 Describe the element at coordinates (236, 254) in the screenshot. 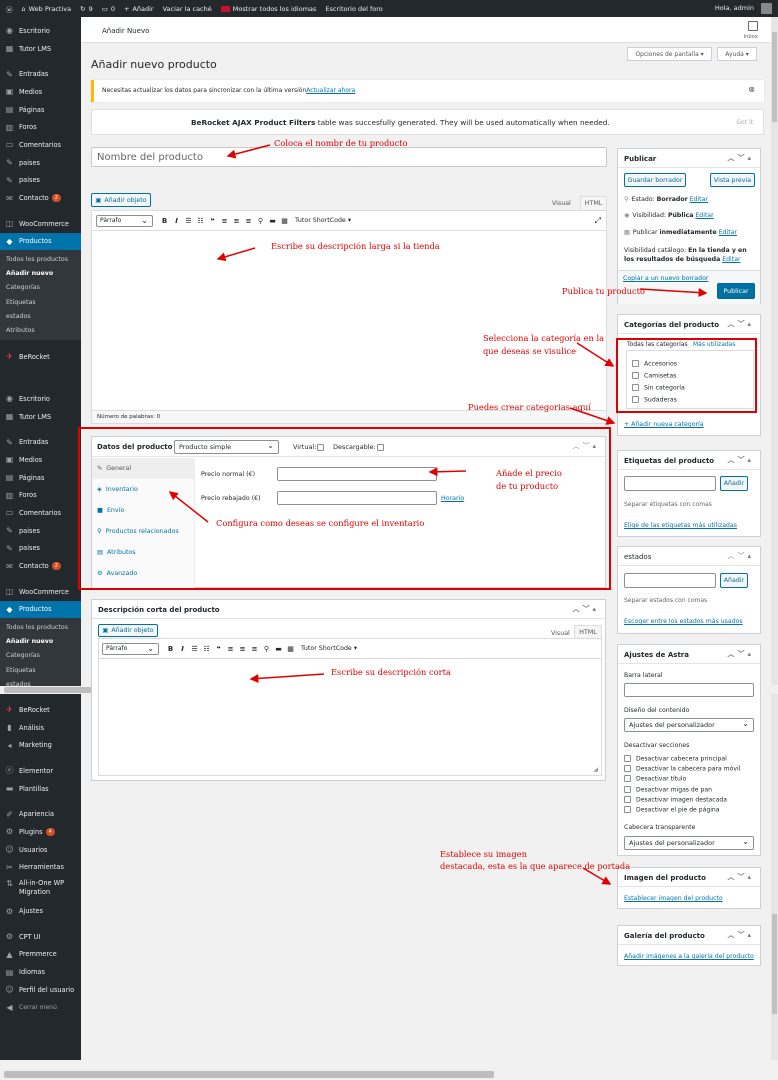

I see `arrow-description` at that location.